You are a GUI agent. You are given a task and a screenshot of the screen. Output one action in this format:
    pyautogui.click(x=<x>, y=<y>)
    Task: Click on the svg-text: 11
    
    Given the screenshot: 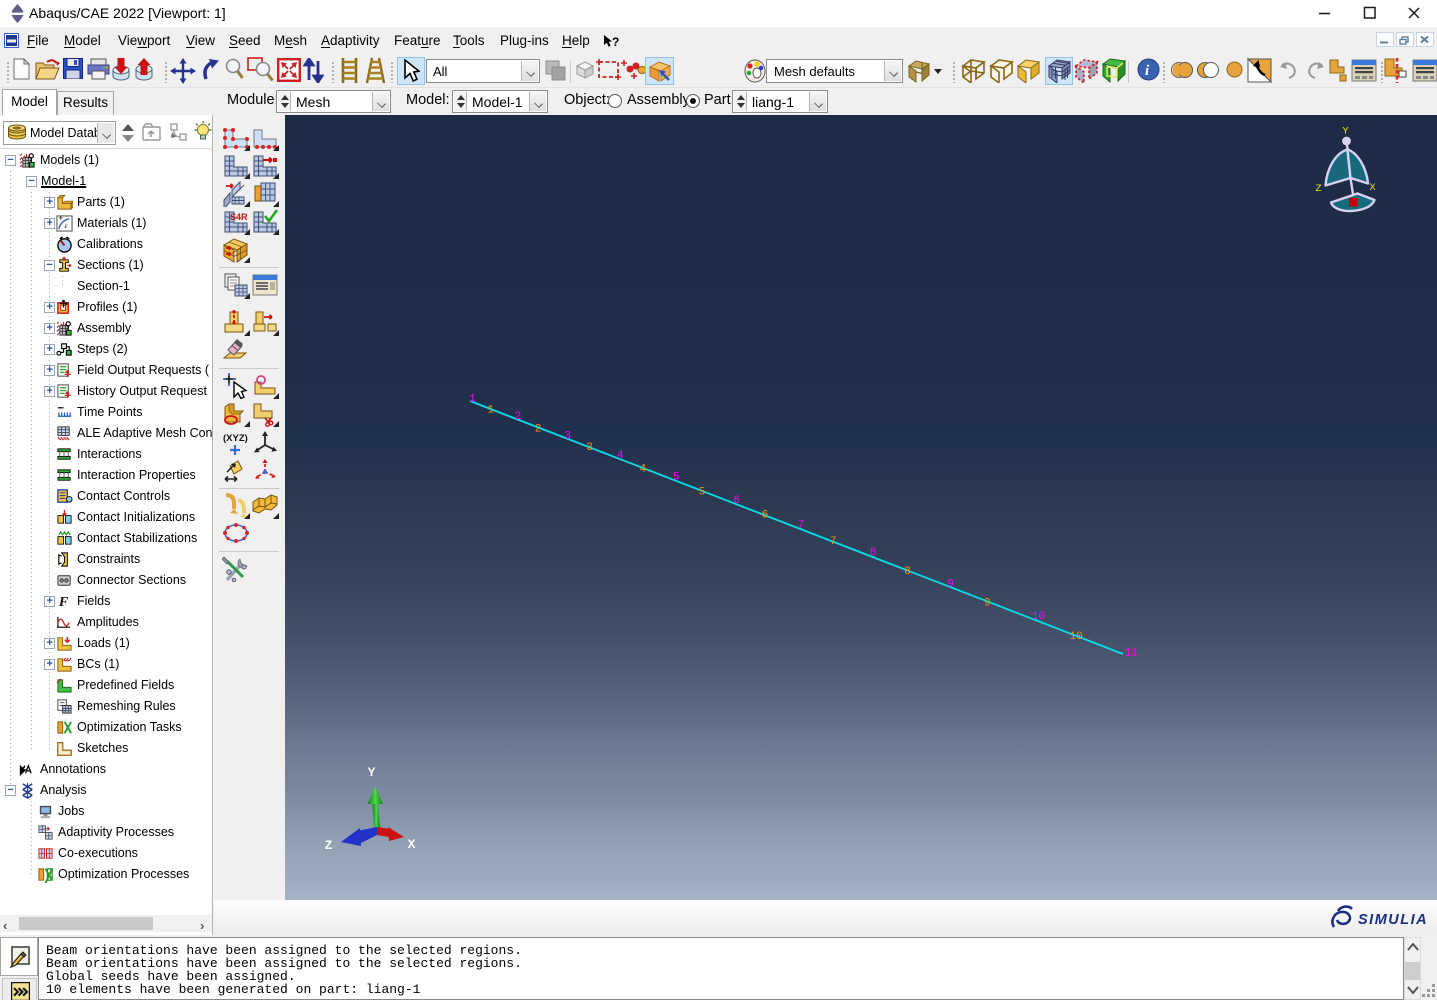 What is the action you would take?
    pyautogui.click(x=1132, y=654)
    